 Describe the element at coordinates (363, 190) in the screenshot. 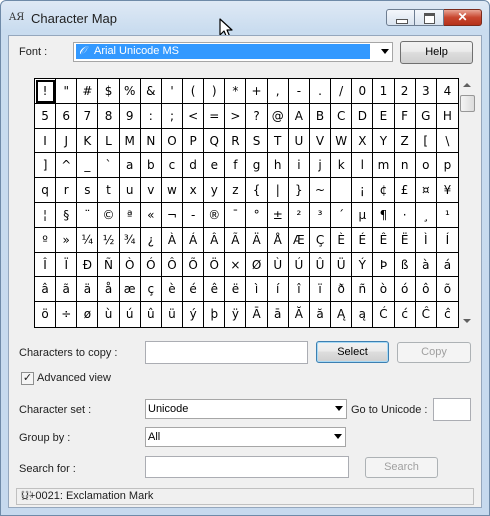

I see `character-cell: ¡` at that location.